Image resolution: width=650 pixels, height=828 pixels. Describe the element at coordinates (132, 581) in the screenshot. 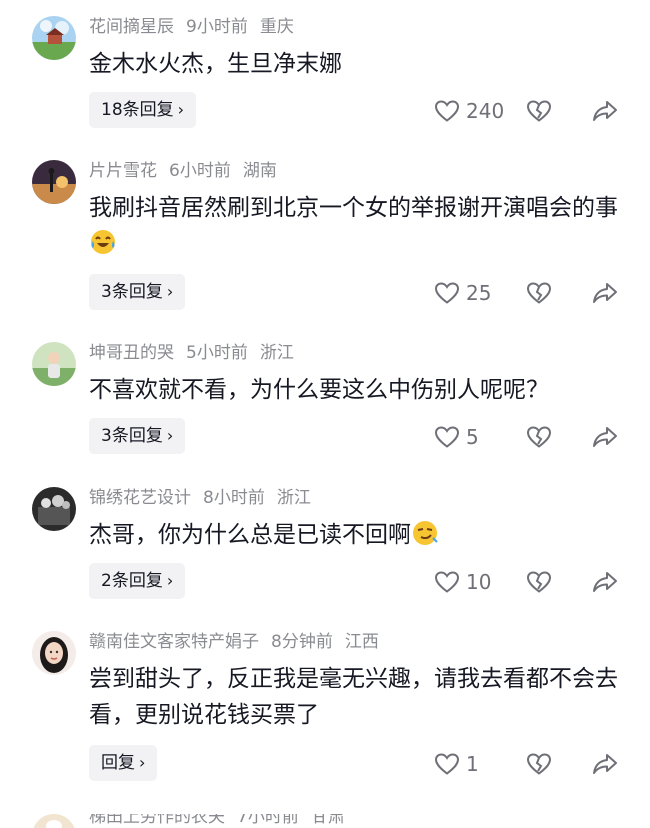

I see `reply-label: 2条回复` at that location.